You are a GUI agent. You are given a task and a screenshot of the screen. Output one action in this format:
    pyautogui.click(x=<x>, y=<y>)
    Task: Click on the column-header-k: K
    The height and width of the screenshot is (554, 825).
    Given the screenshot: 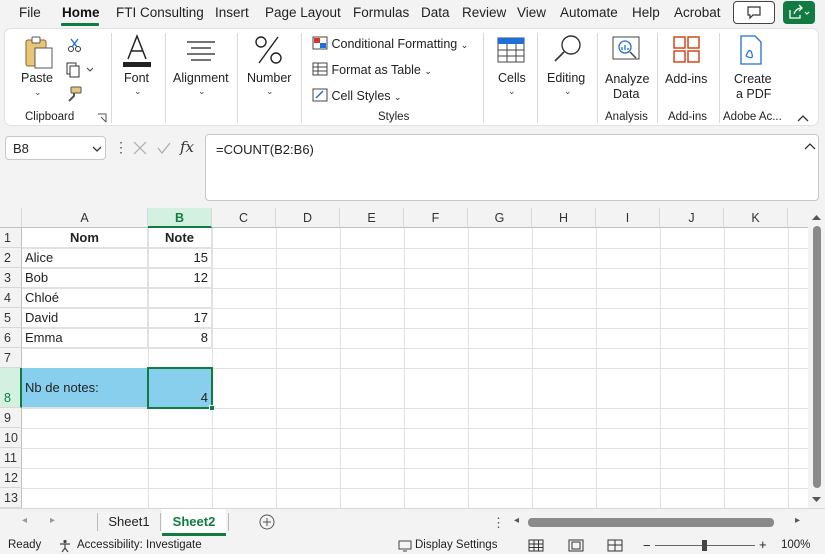 What is the action you would take?
    pyautogui.click(x=756, y=218)
    